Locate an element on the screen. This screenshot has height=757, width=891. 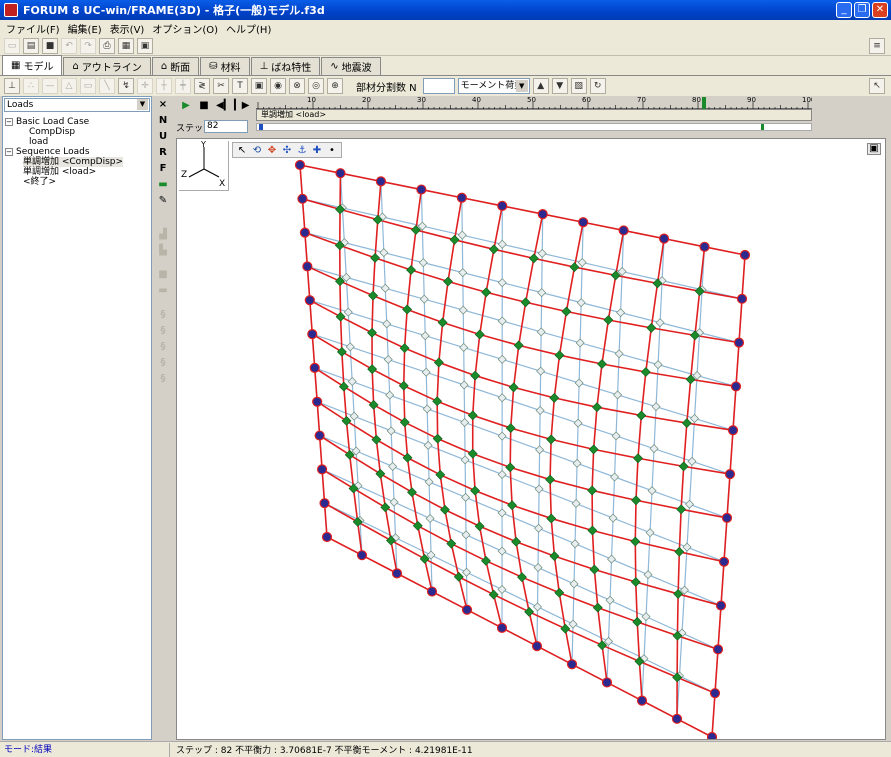
report-icon: ▦ is located at coordinates (126, 45).